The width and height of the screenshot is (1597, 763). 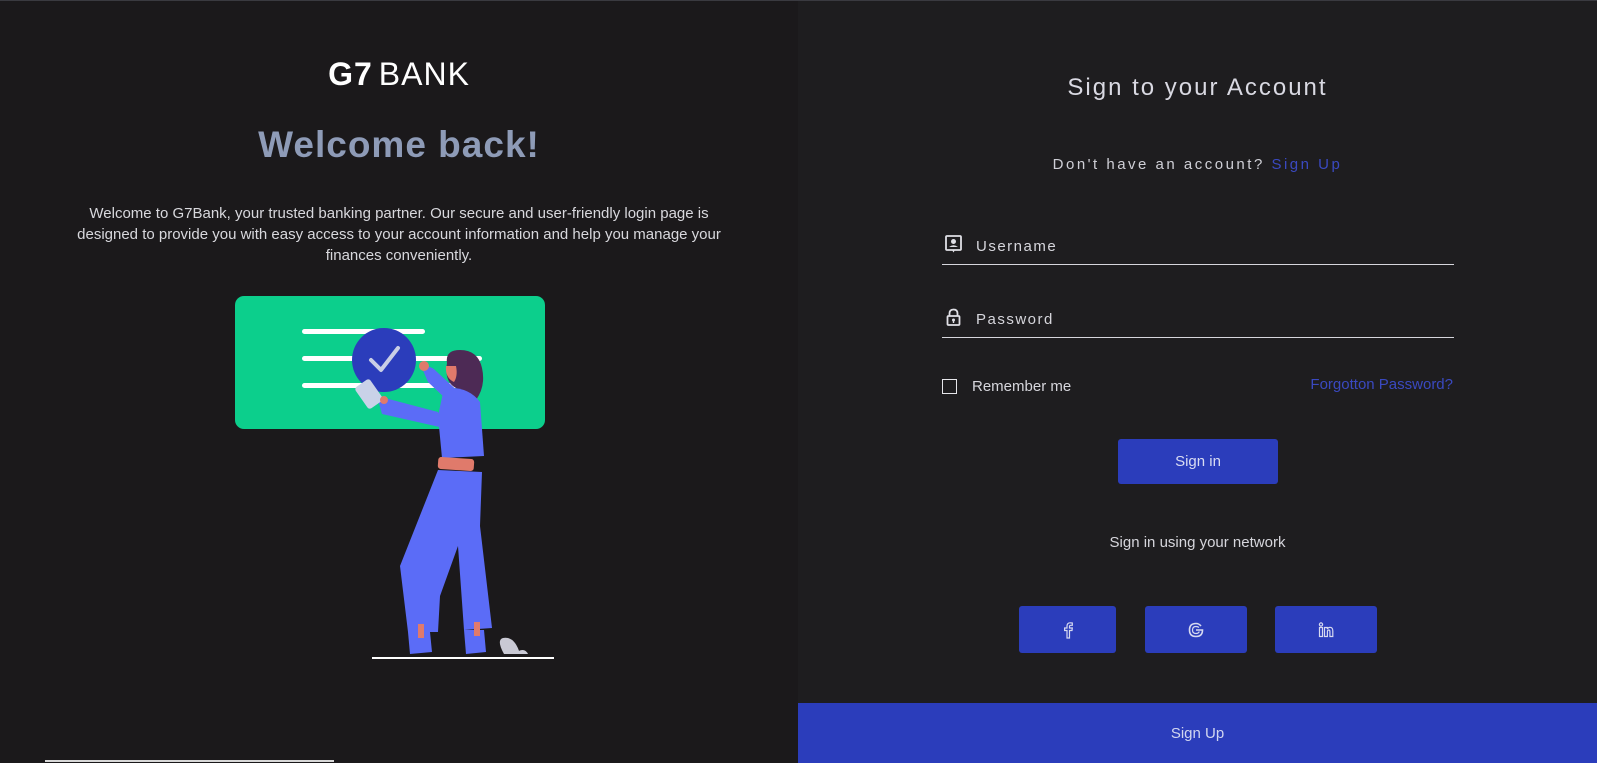 I want to click on figure-belt, so click(x=456, y=464).